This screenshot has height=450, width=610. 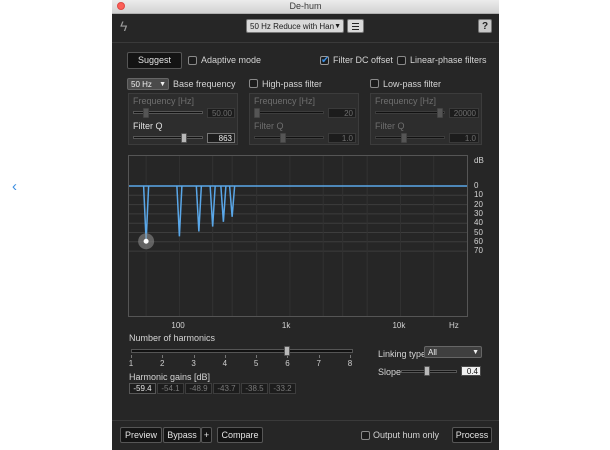 I want to click on high-pass-frequency-slider-thumb, so click(x=257, y=113).